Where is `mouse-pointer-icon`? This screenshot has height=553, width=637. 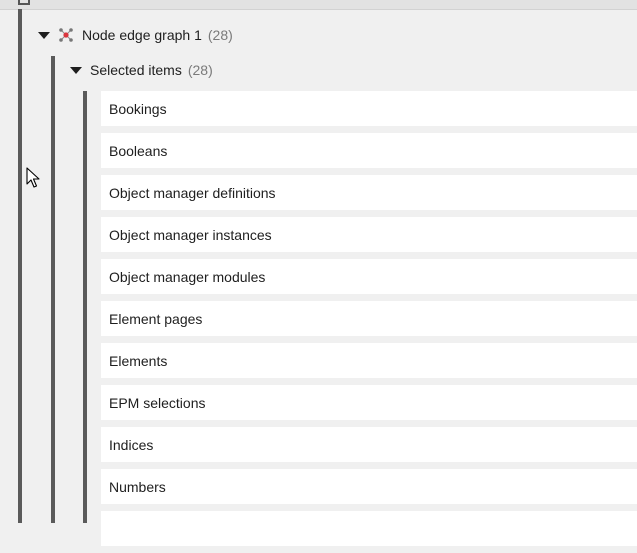 mouse-pointer-icon is located at coordinates (33, 177).